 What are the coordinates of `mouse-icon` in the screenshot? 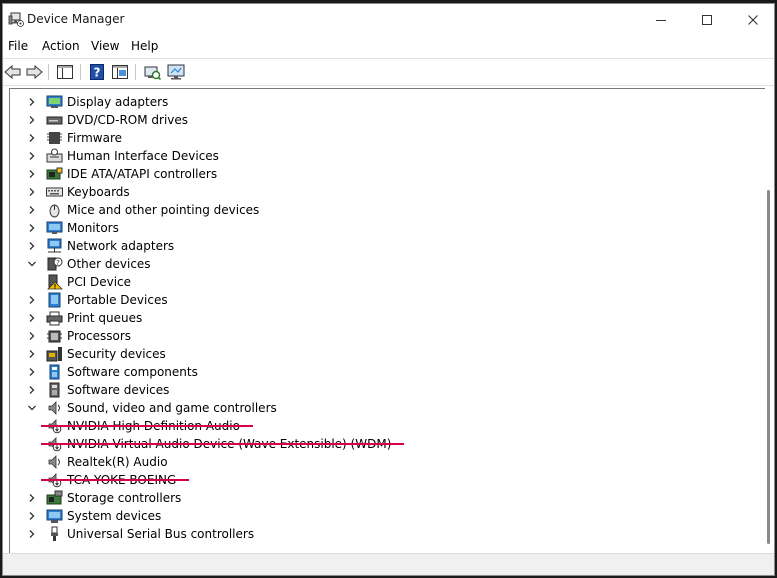 It's located at (54, 211).